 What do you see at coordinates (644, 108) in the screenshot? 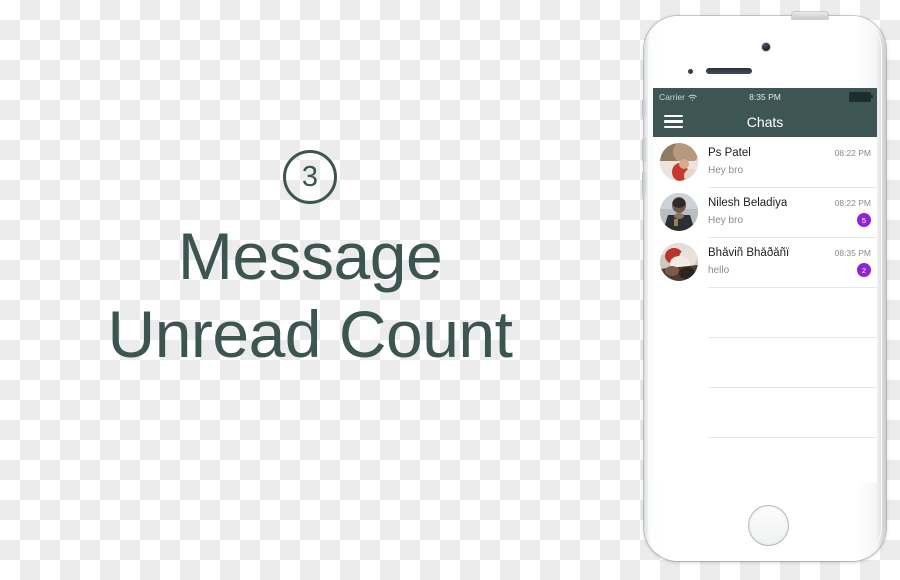
I see `silent-switch` at bounding box center [644, 108].